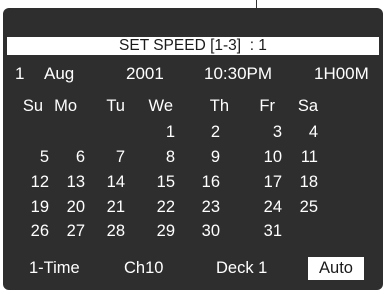  I want to click on deck-setting: Deck 1, so click(241, 268).